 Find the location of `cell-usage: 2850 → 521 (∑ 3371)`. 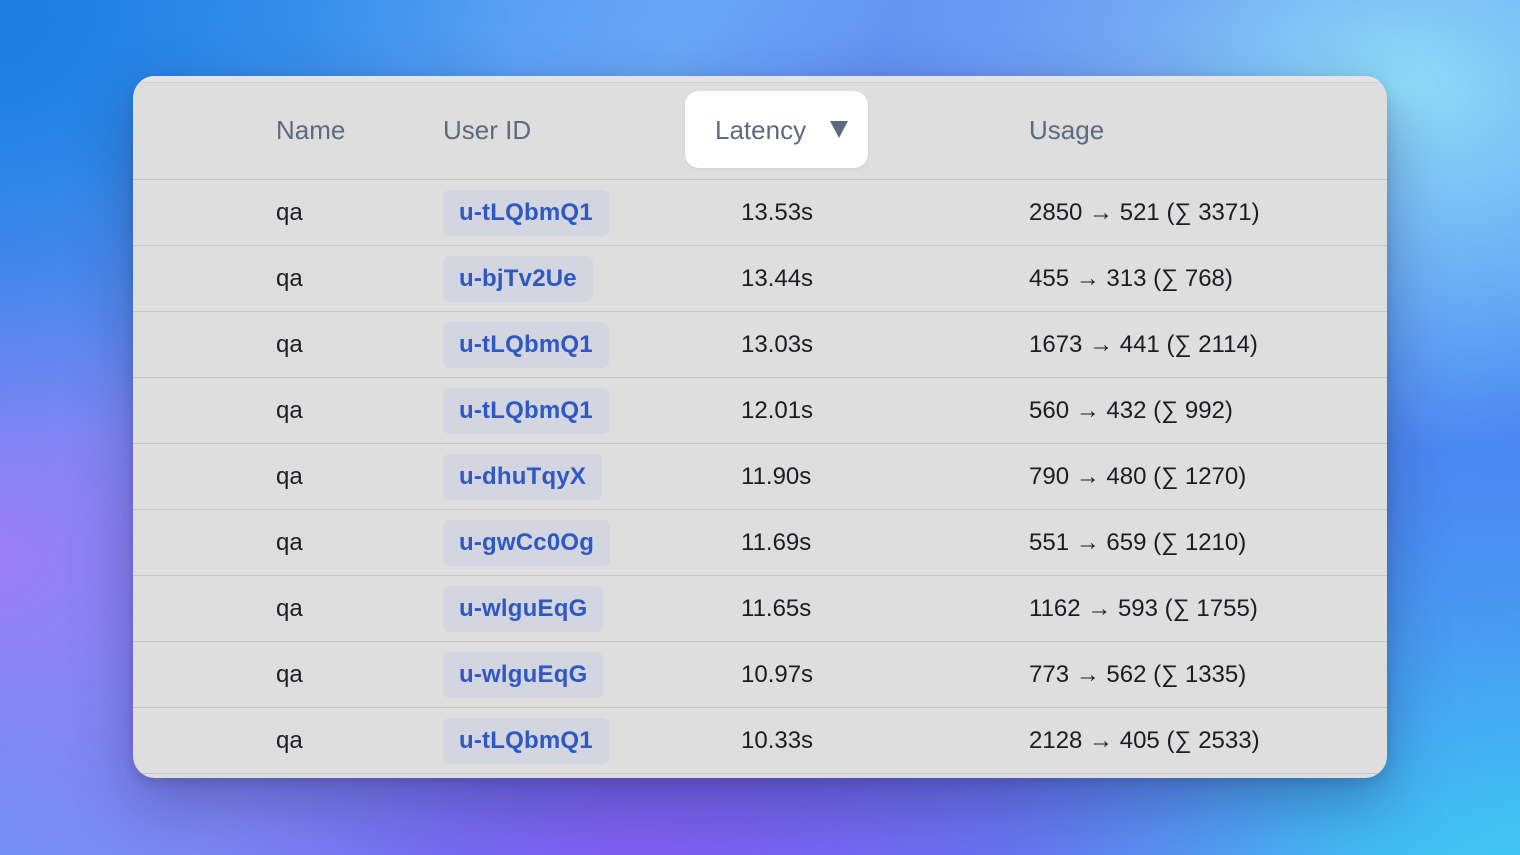

cell-usage: 2850 → 521 (∑ 3371) is located at coordinates (1208, 212).